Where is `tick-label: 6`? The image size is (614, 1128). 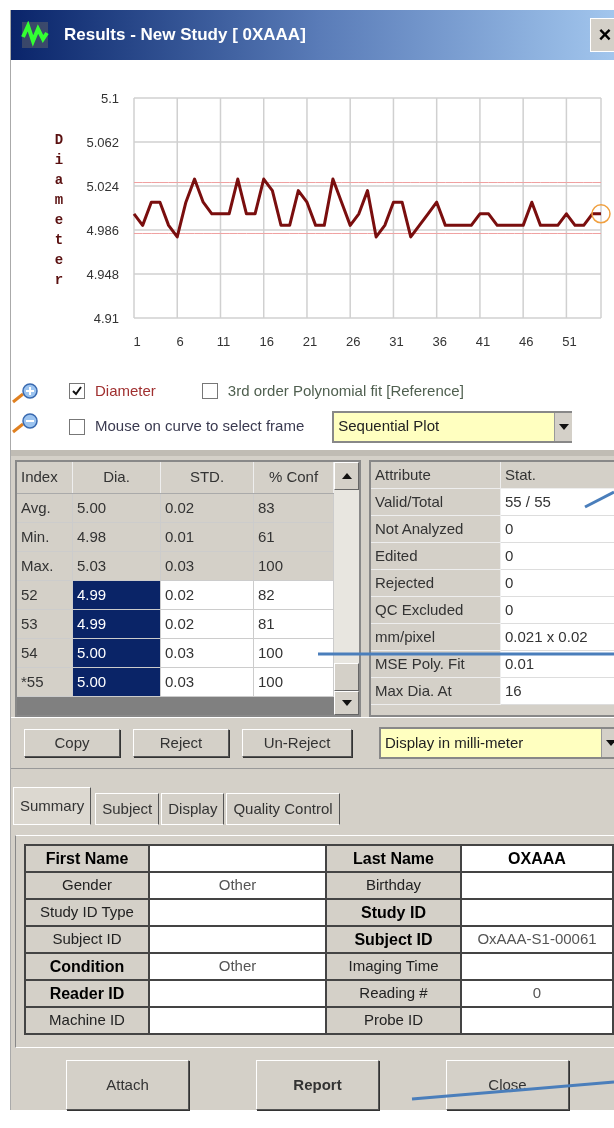
tick-label: 6 is located at coordinates (180, 341).